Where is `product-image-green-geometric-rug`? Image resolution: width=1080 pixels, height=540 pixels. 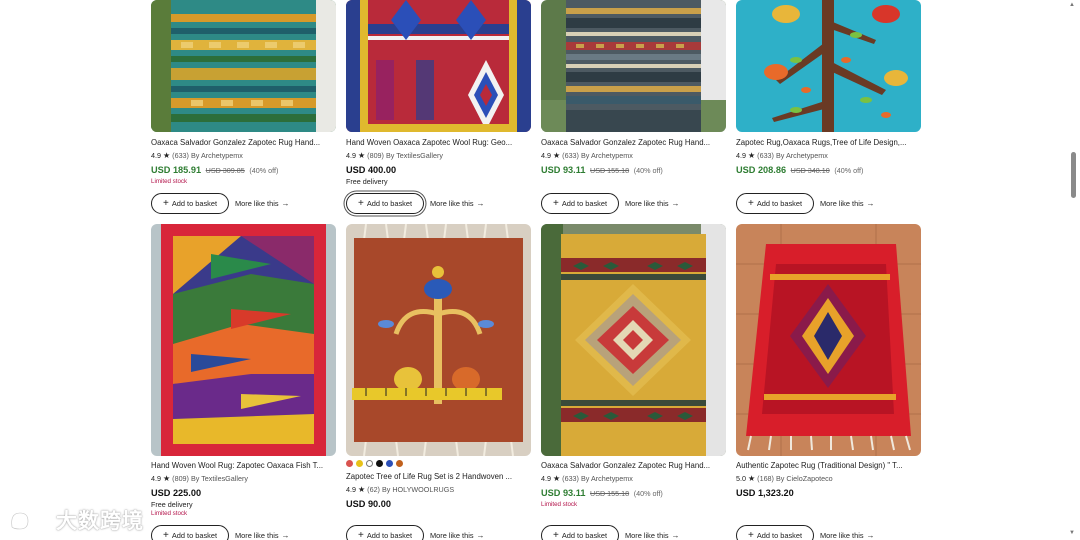 product-image-green-geometric-rug is located at coordinates (243, 66).